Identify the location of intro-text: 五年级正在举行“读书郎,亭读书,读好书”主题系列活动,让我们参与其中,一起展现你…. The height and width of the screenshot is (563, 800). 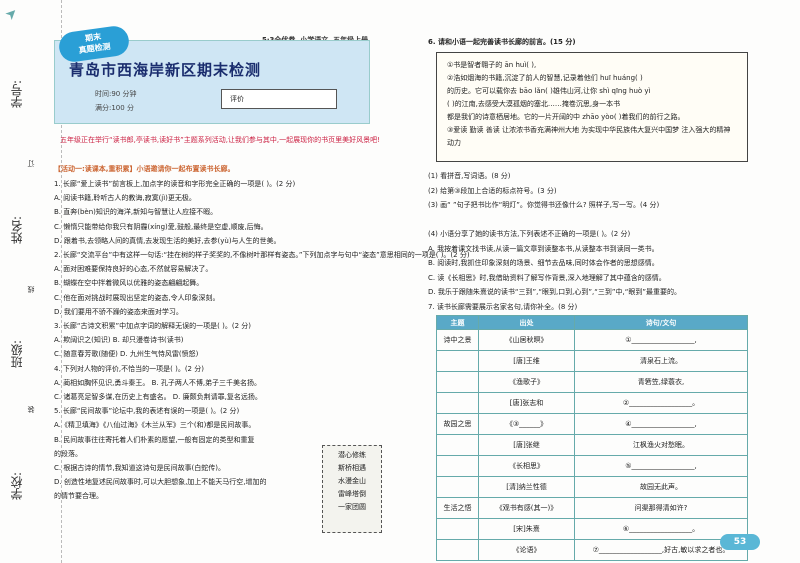
(220, 140).